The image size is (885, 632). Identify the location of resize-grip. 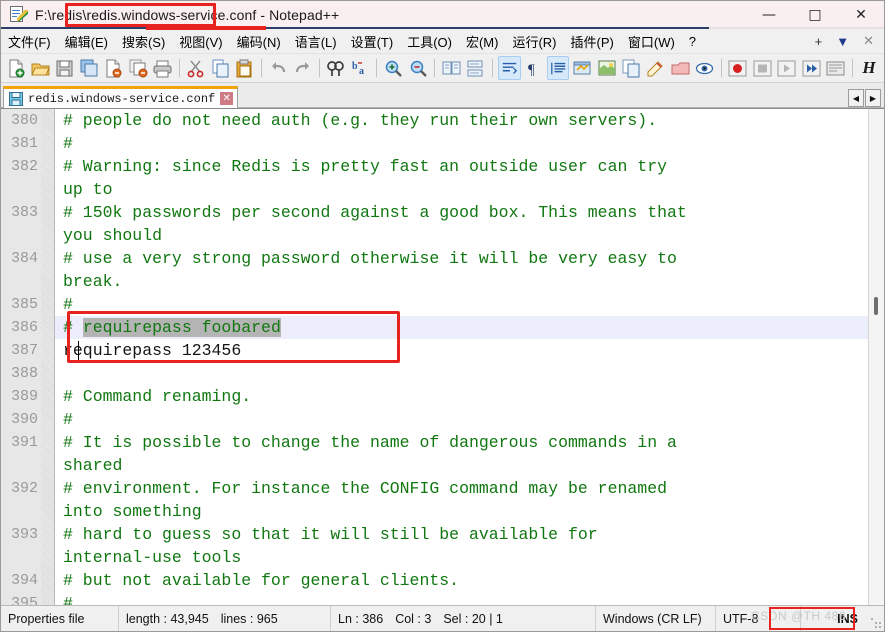
(876, 623).